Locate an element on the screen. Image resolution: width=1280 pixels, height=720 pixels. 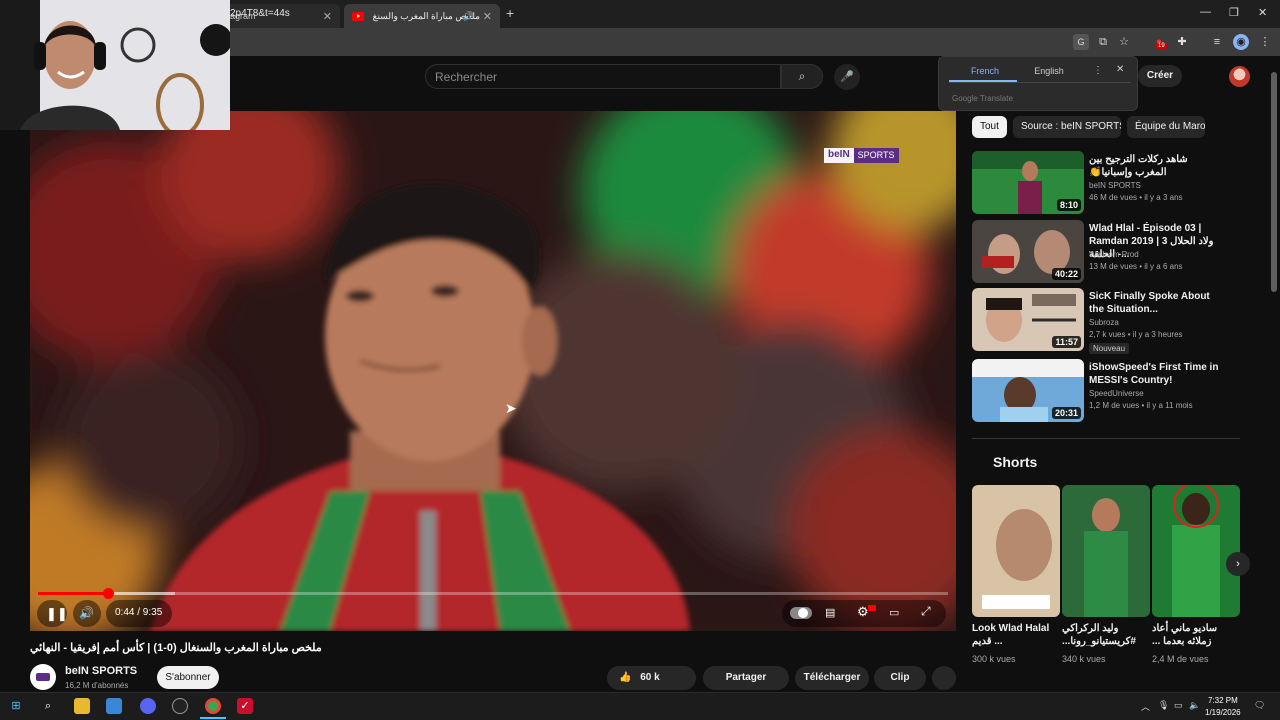
active-app-indicator is located at coordinates (213, 718).